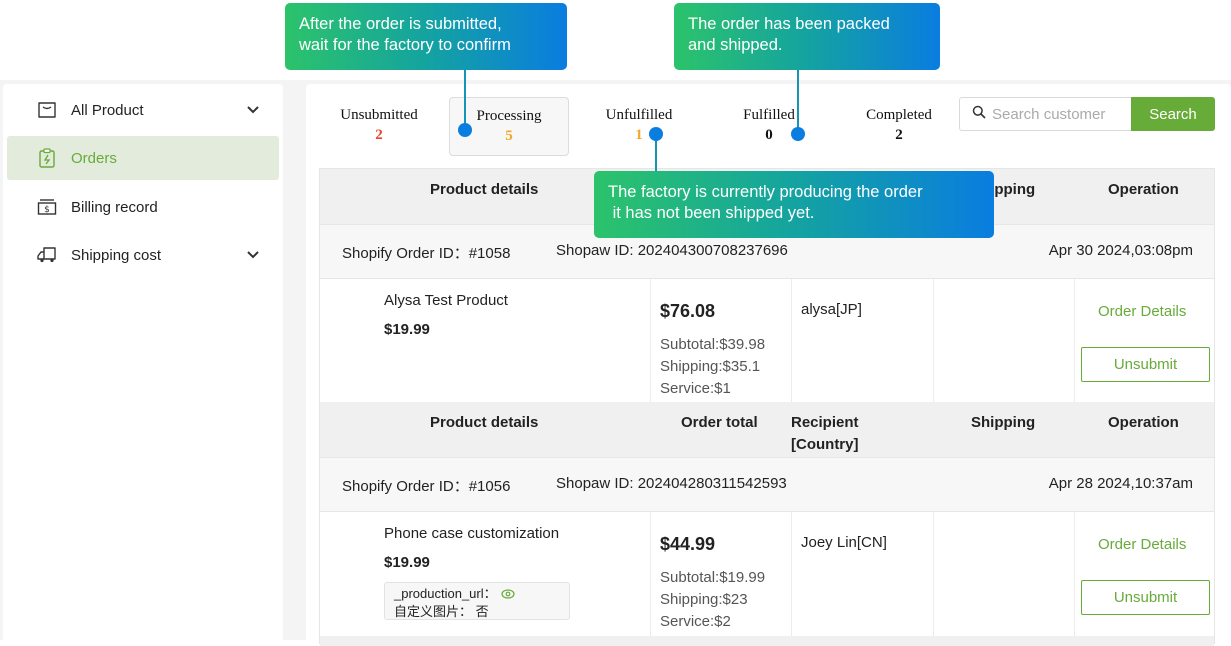  Describe the element at coordinates (615, 40) in the screenshot. I see `top-band` at that location.